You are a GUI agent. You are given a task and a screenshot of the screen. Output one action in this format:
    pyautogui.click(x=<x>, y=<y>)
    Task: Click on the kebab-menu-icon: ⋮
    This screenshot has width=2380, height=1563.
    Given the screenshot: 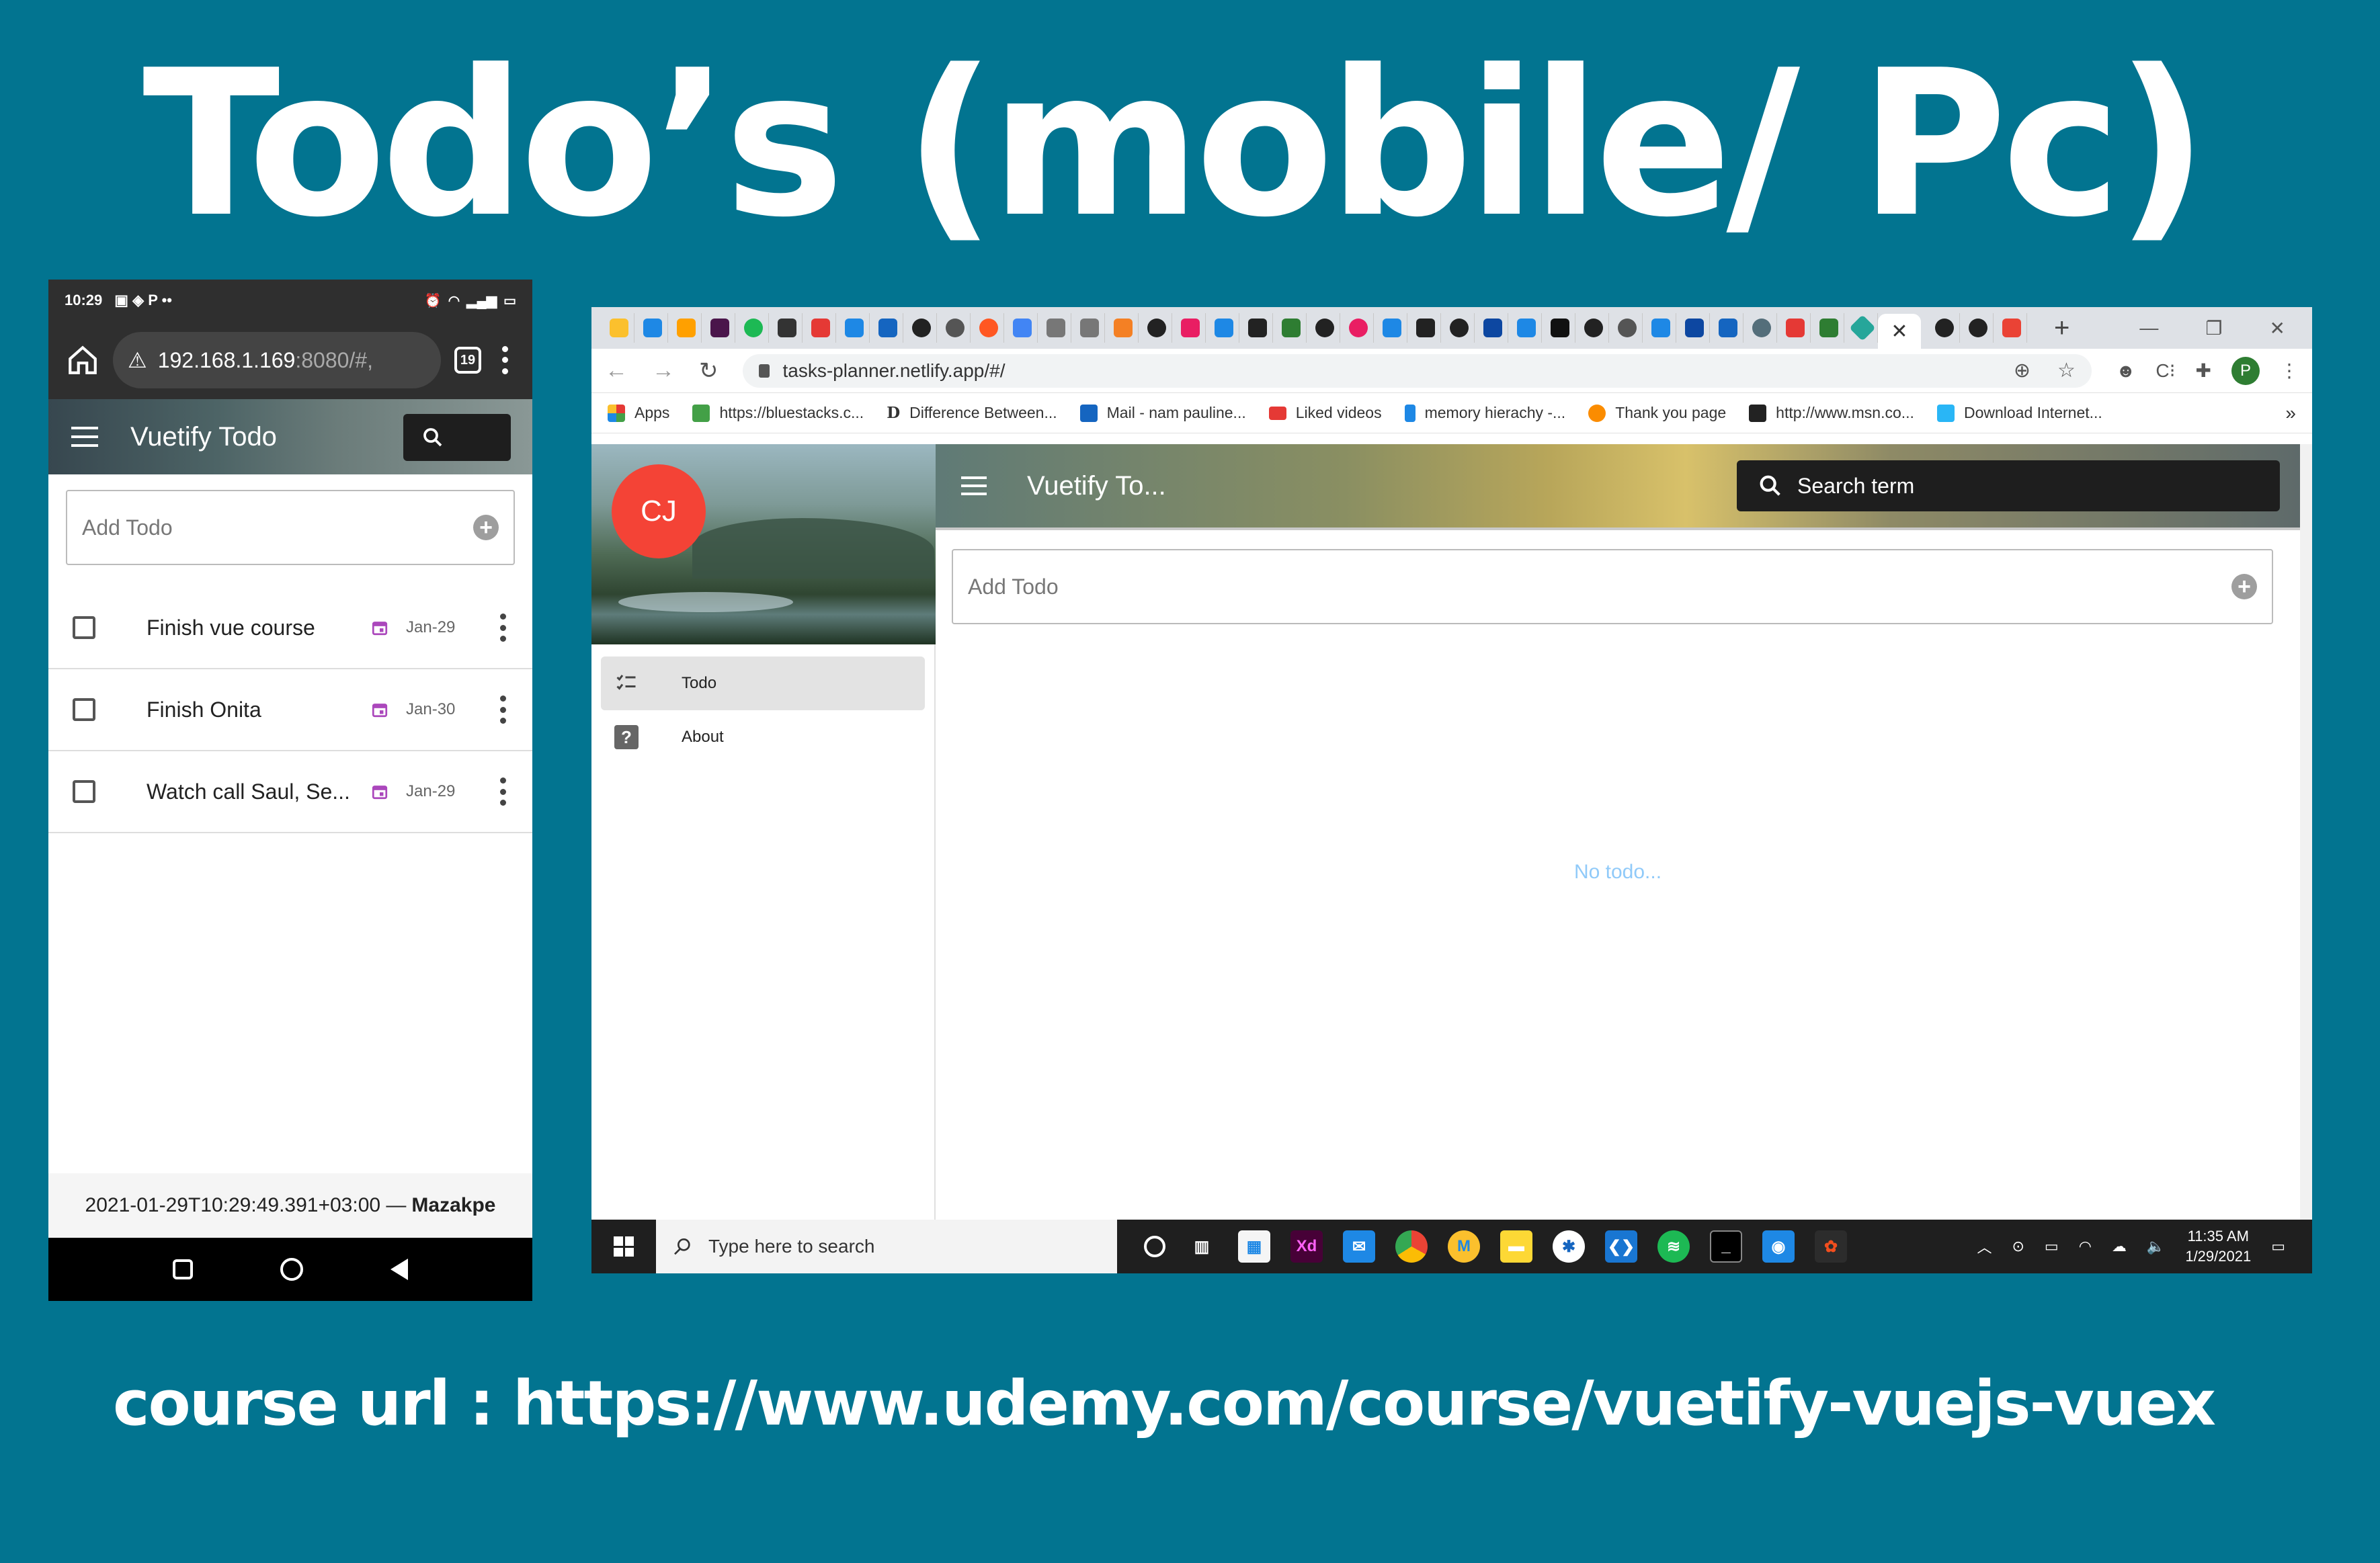 What is the action you would take?
    pyautogui.click(x=2289, y=371)
    